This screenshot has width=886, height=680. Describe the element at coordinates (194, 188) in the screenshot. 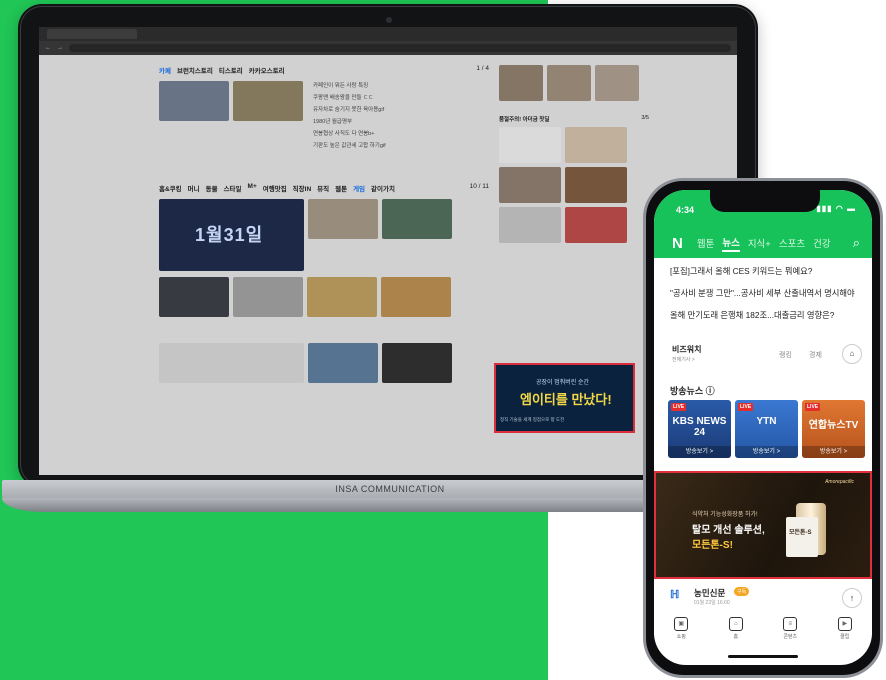

I see `web-tab: 머니` at that location.